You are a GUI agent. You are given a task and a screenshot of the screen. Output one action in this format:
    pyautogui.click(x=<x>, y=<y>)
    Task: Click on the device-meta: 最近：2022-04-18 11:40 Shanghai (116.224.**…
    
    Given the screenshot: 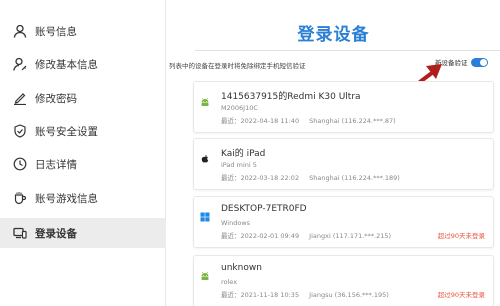 What is the action you would take?
    pyautogui.click(x=312, y=120)
    